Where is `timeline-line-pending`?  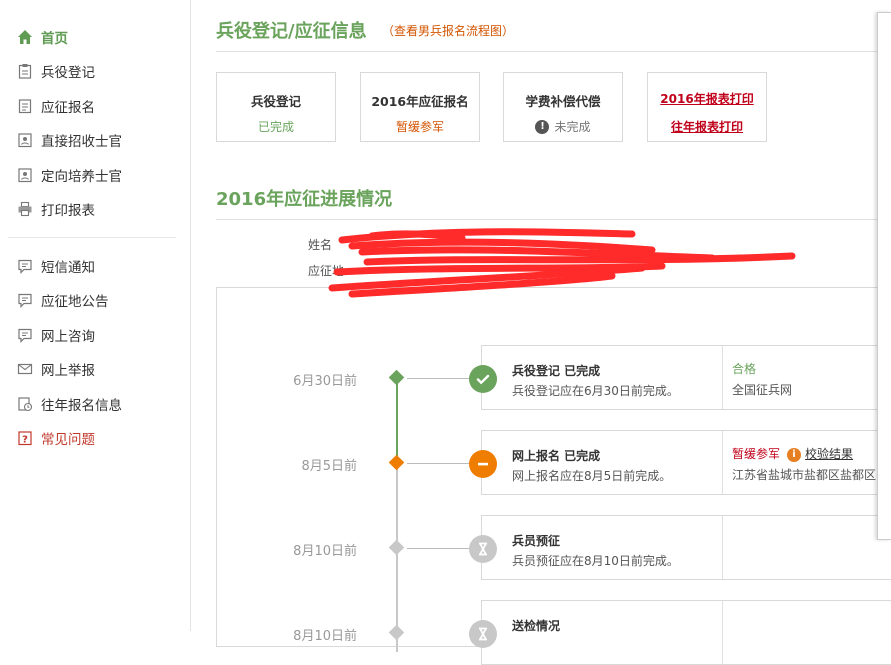 timeline-line-pending is located at coordinates (397, 557).